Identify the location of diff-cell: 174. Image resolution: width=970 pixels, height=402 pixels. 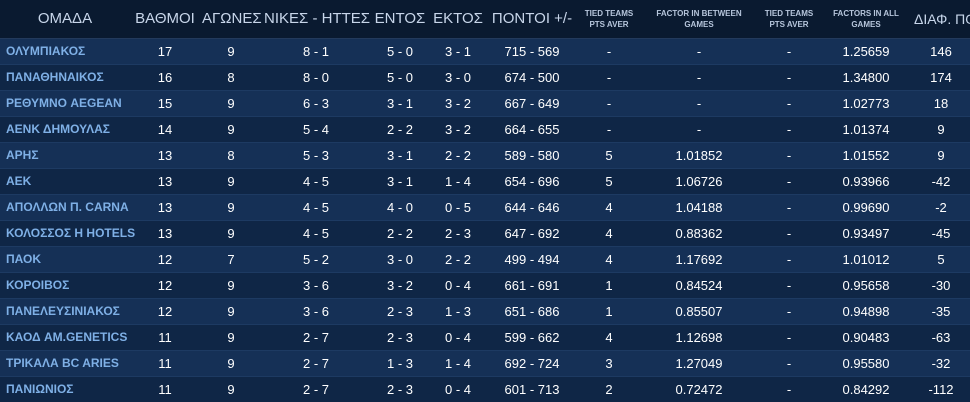
(941, 76).